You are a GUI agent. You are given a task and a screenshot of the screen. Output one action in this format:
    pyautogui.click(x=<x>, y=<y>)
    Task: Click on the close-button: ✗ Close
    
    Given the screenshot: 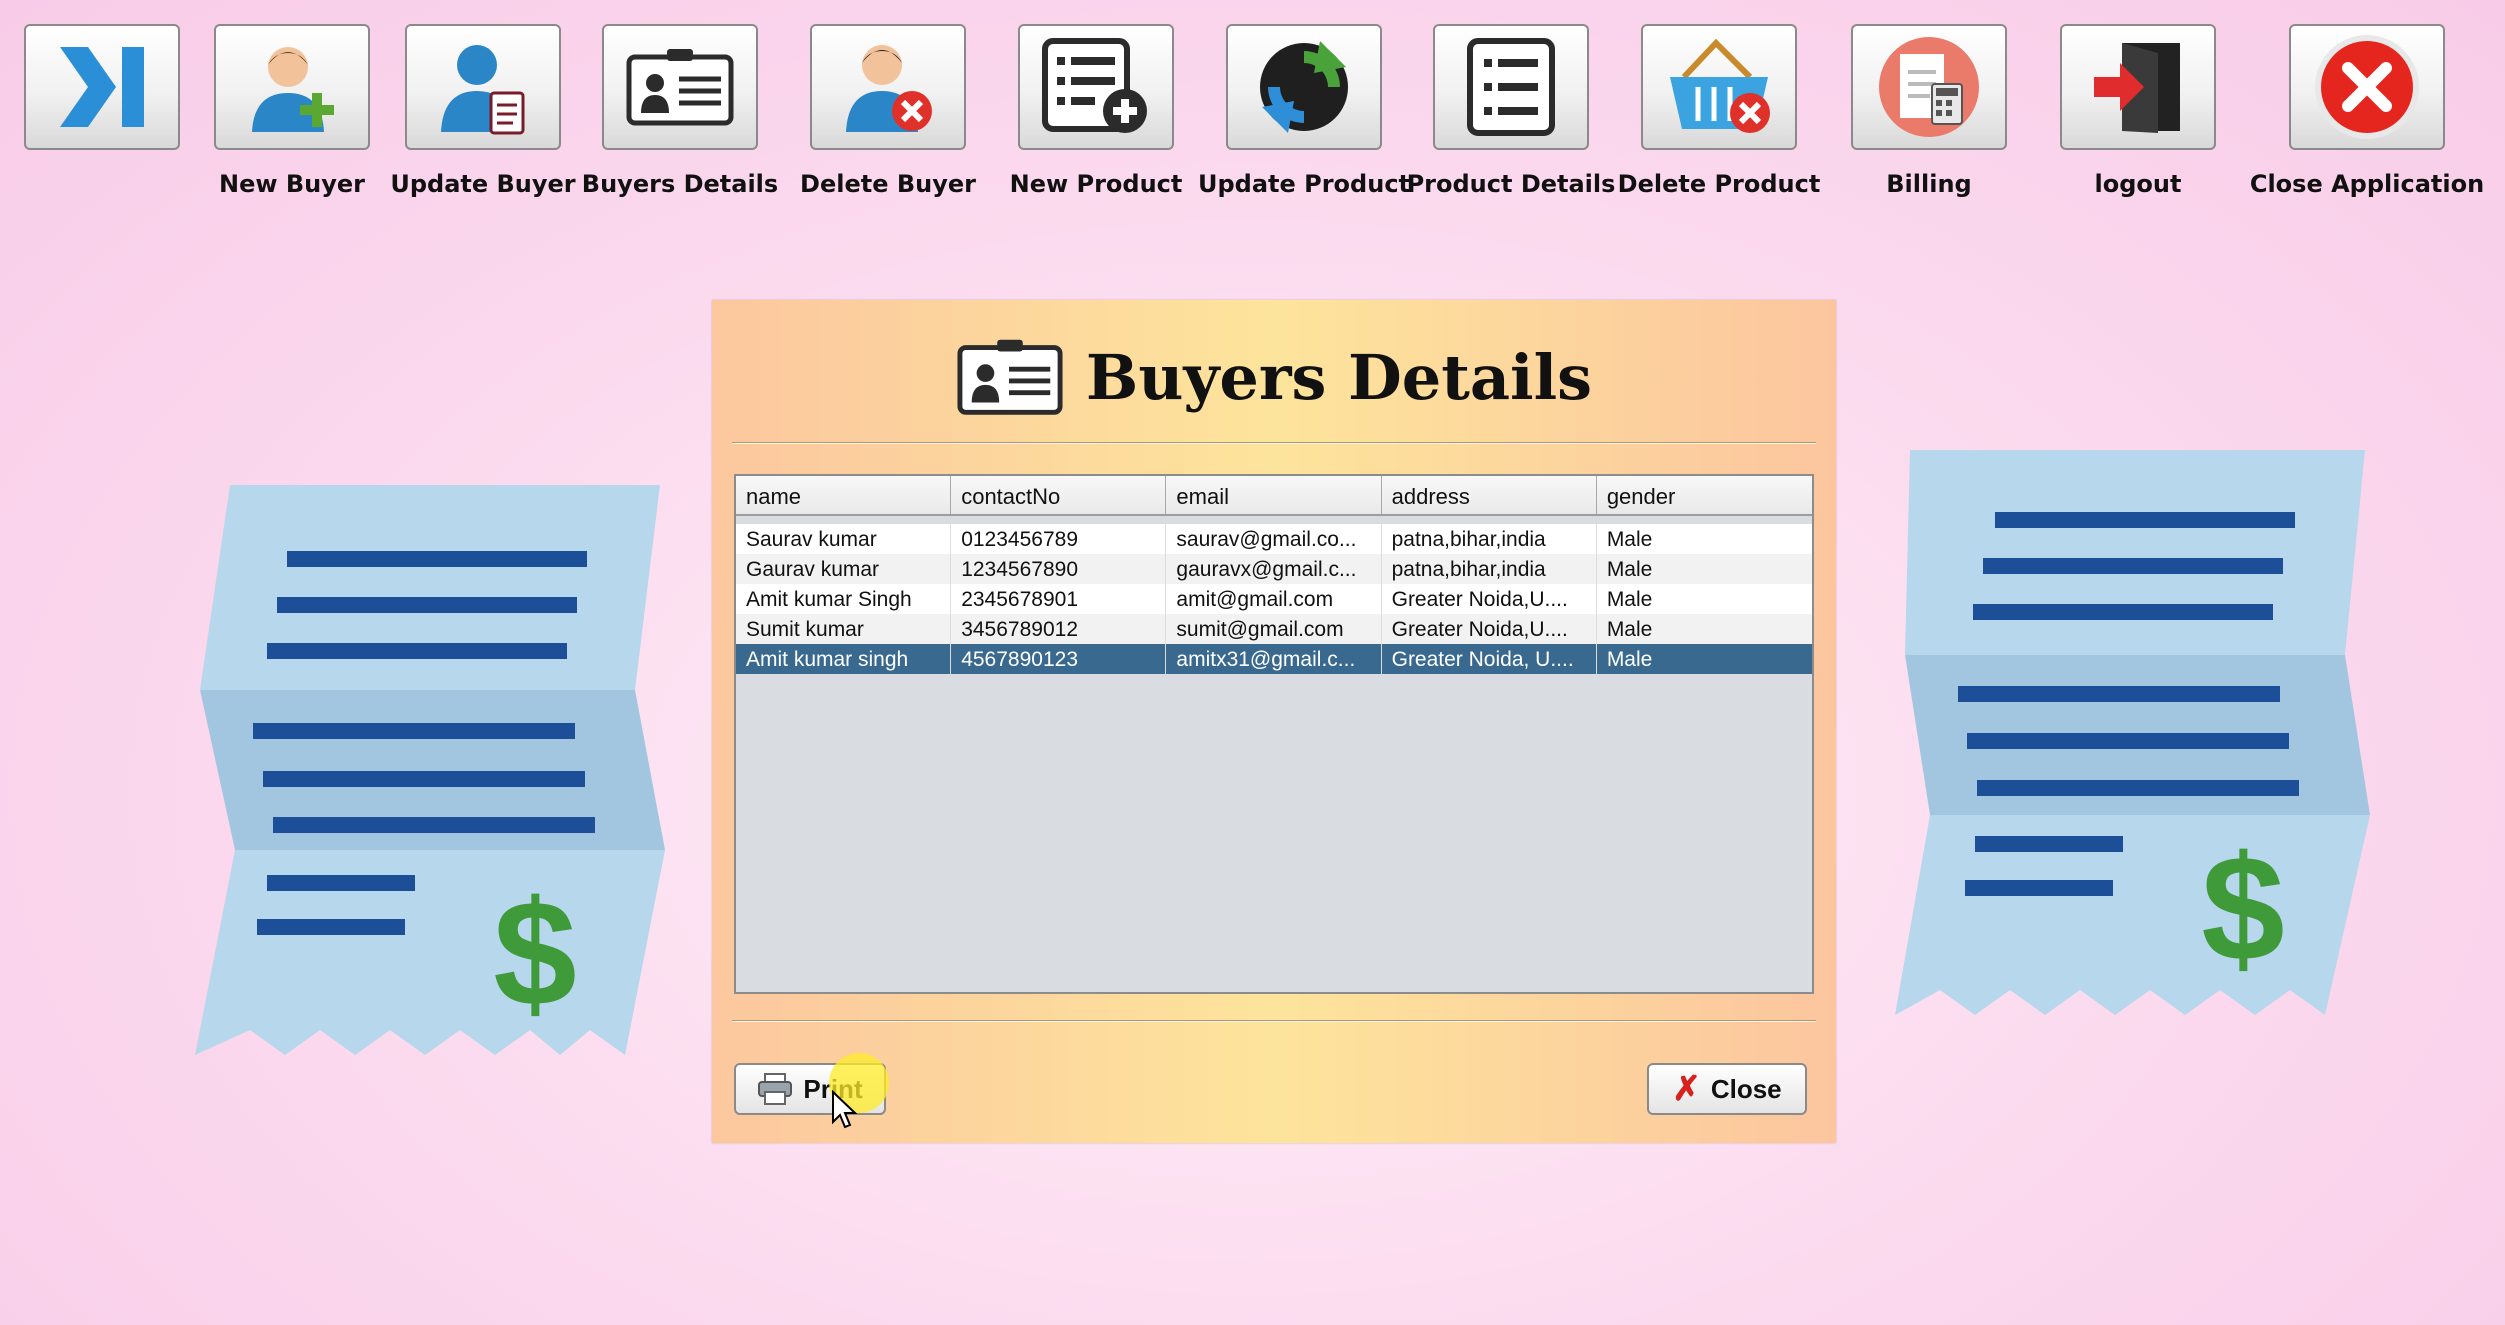 What is the action you would take?
    pyautogui.click(x=1727, y=1089)
    